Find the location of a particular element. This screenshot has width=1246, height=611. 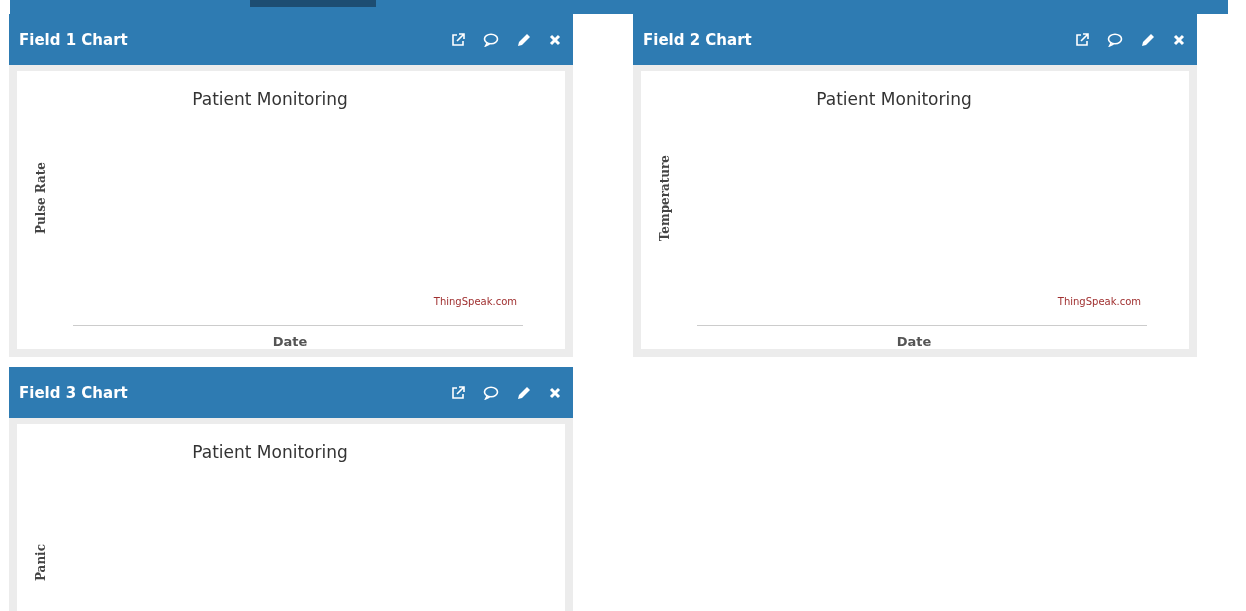

panel-title: Field 1 Chart is located at coordinates (74, 39).